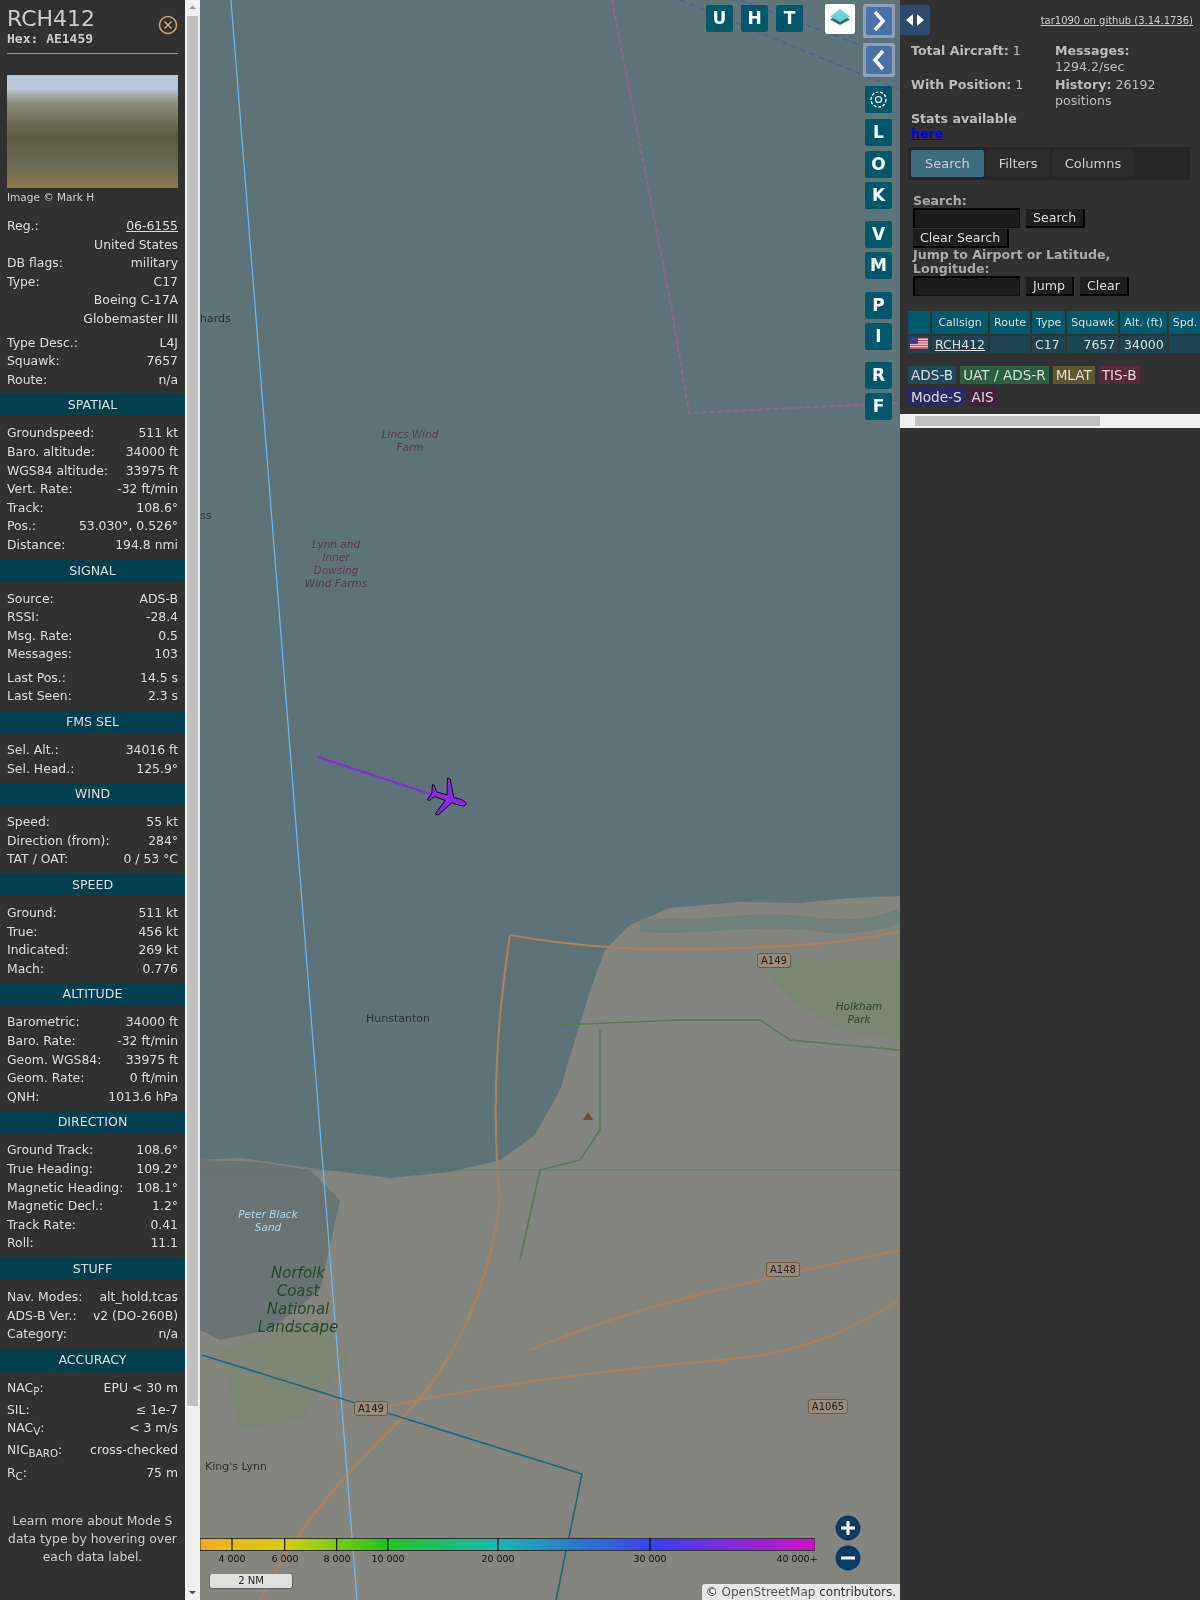 This screenshot has width=1200, height=1600. Describe the element at coordinates (878, 234) in the screenshot. I see `map-toggle-button: V` at that location.